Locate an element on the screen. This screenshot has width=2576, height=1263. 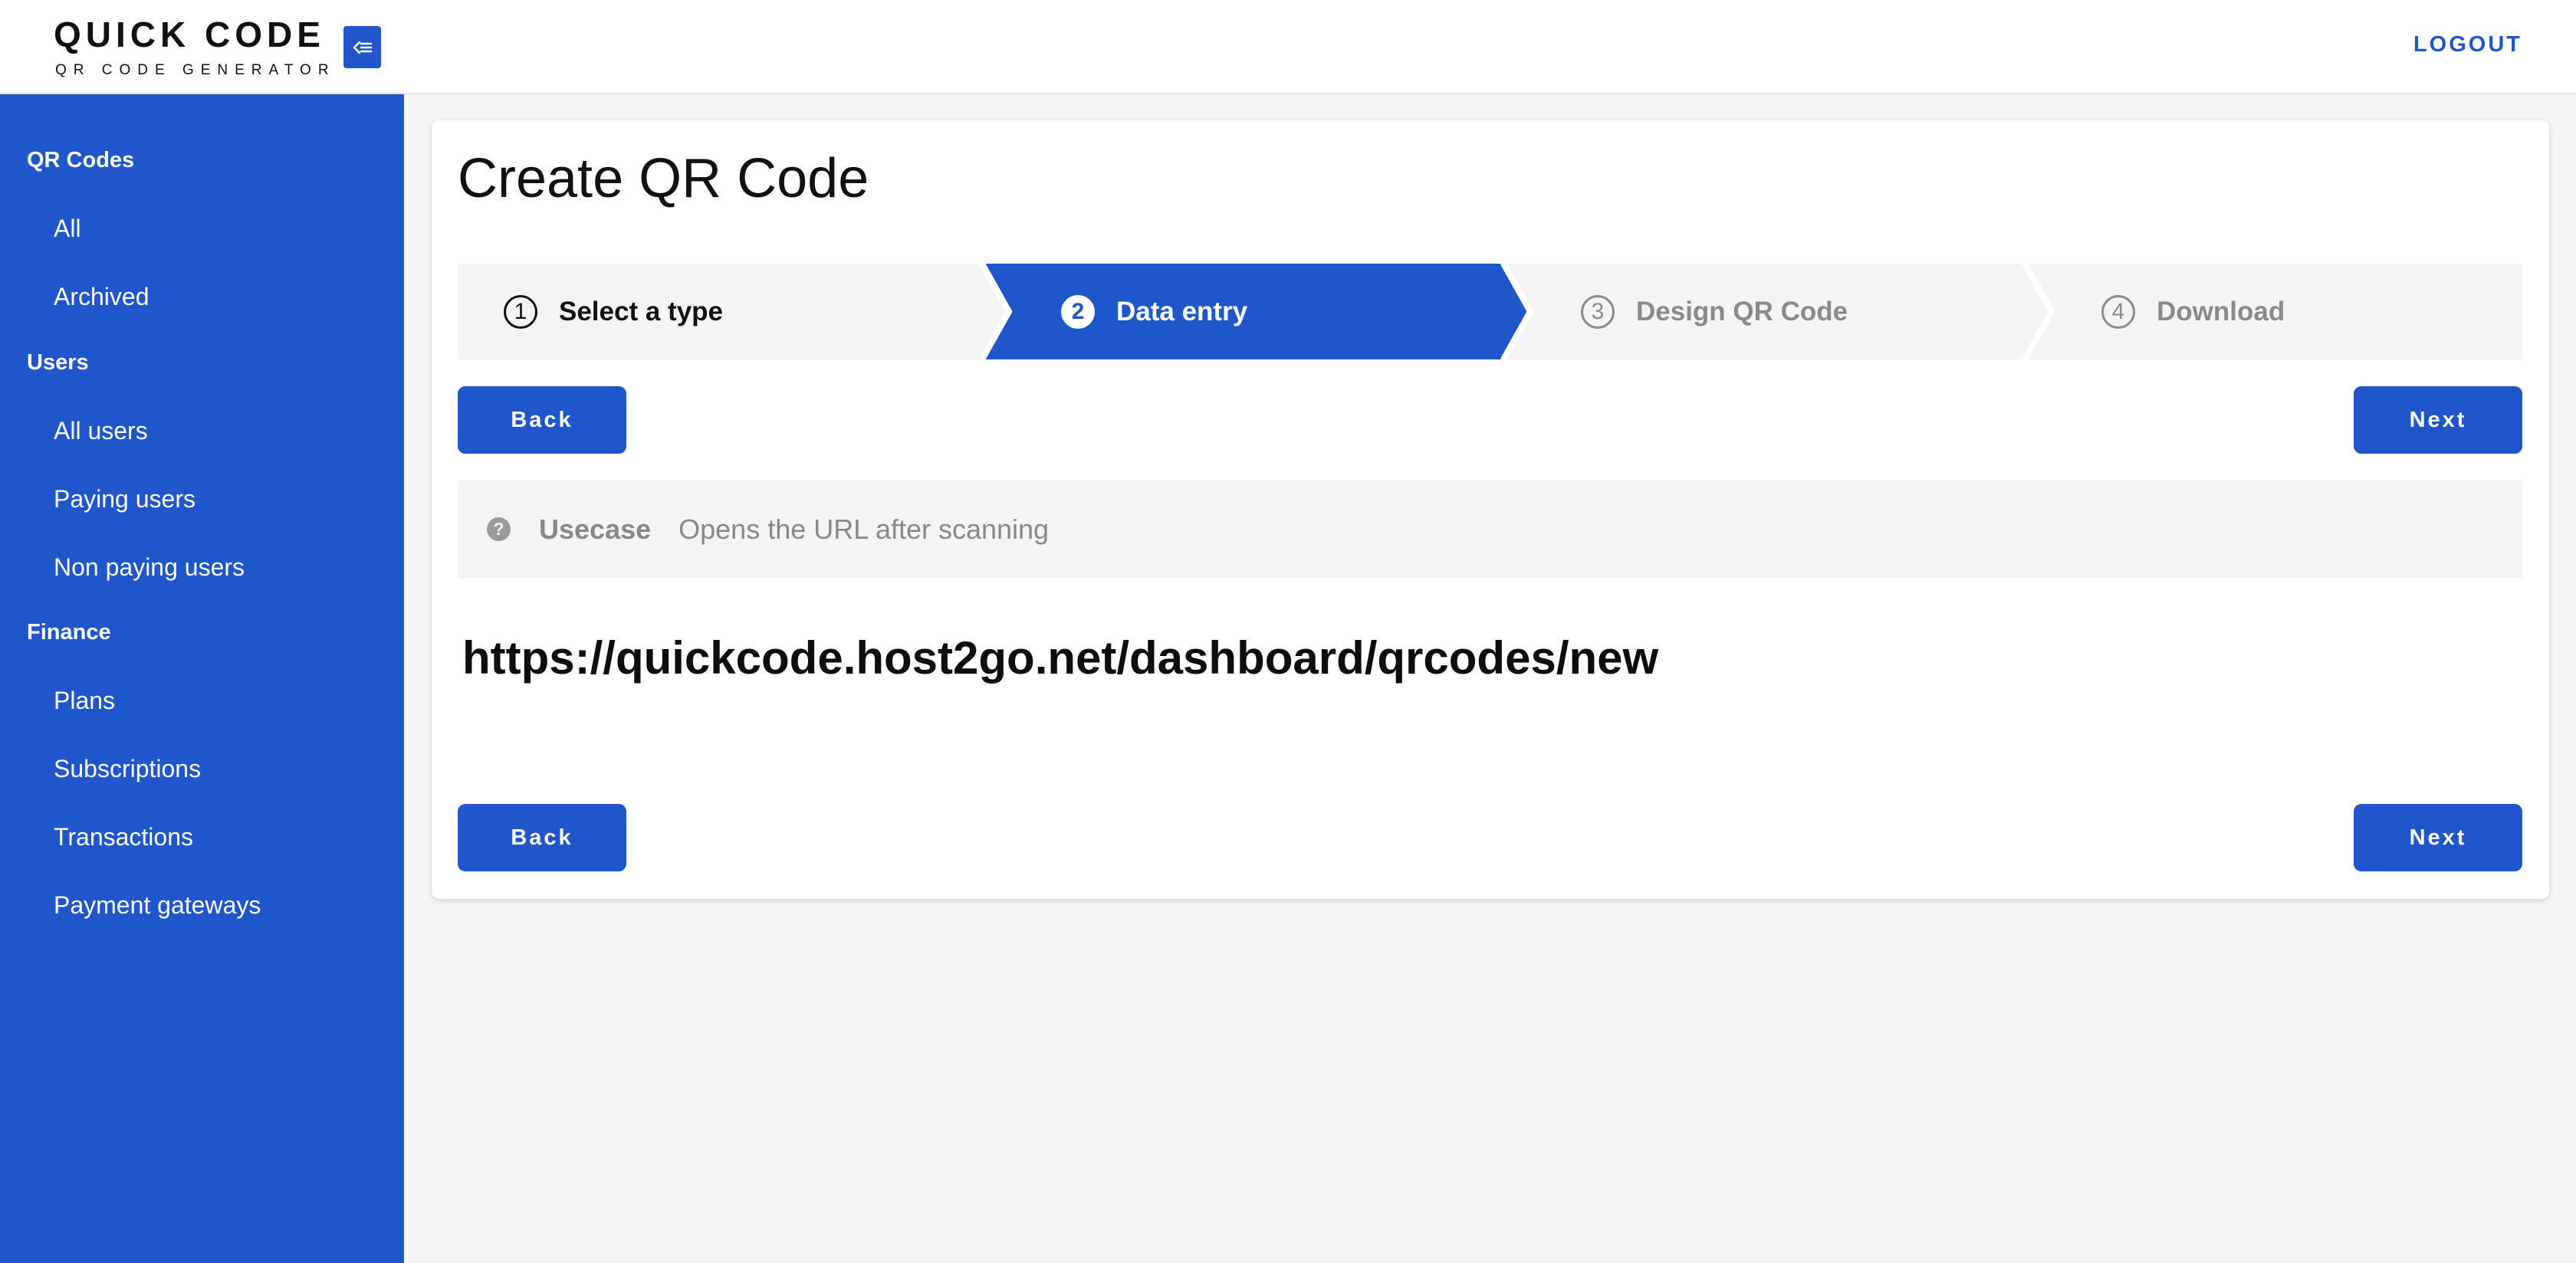
usecase-description: Opens the URL after scanning is located at coordinates (864, 529).